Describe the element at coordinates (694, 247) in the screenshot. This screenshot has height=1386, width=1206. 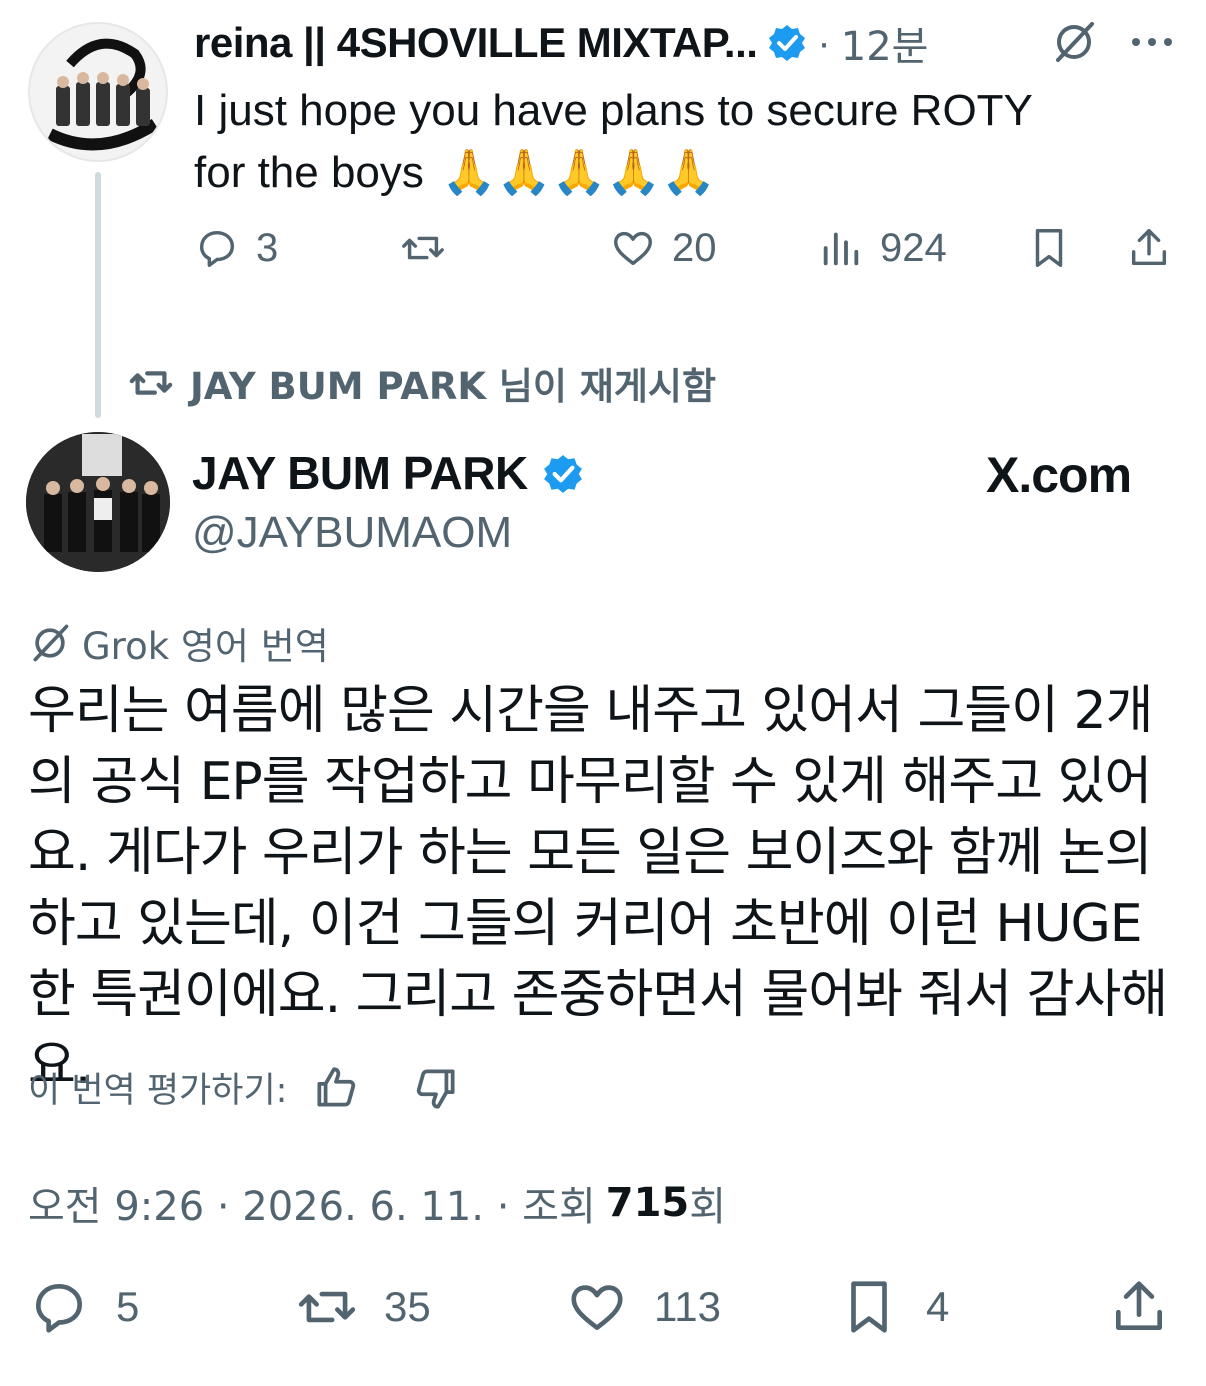
I see `reply-like-count: 20` at that location.